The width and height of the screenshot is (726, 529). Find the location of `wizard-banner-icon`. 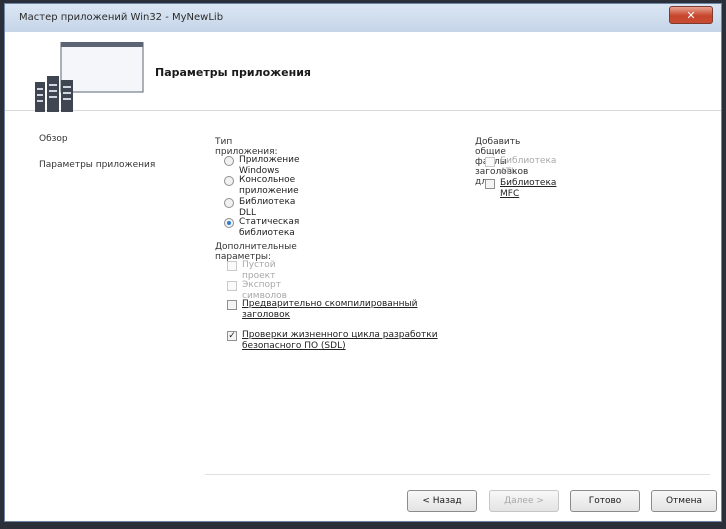

wizard-banner-icon is located at coordinates (89, 77).